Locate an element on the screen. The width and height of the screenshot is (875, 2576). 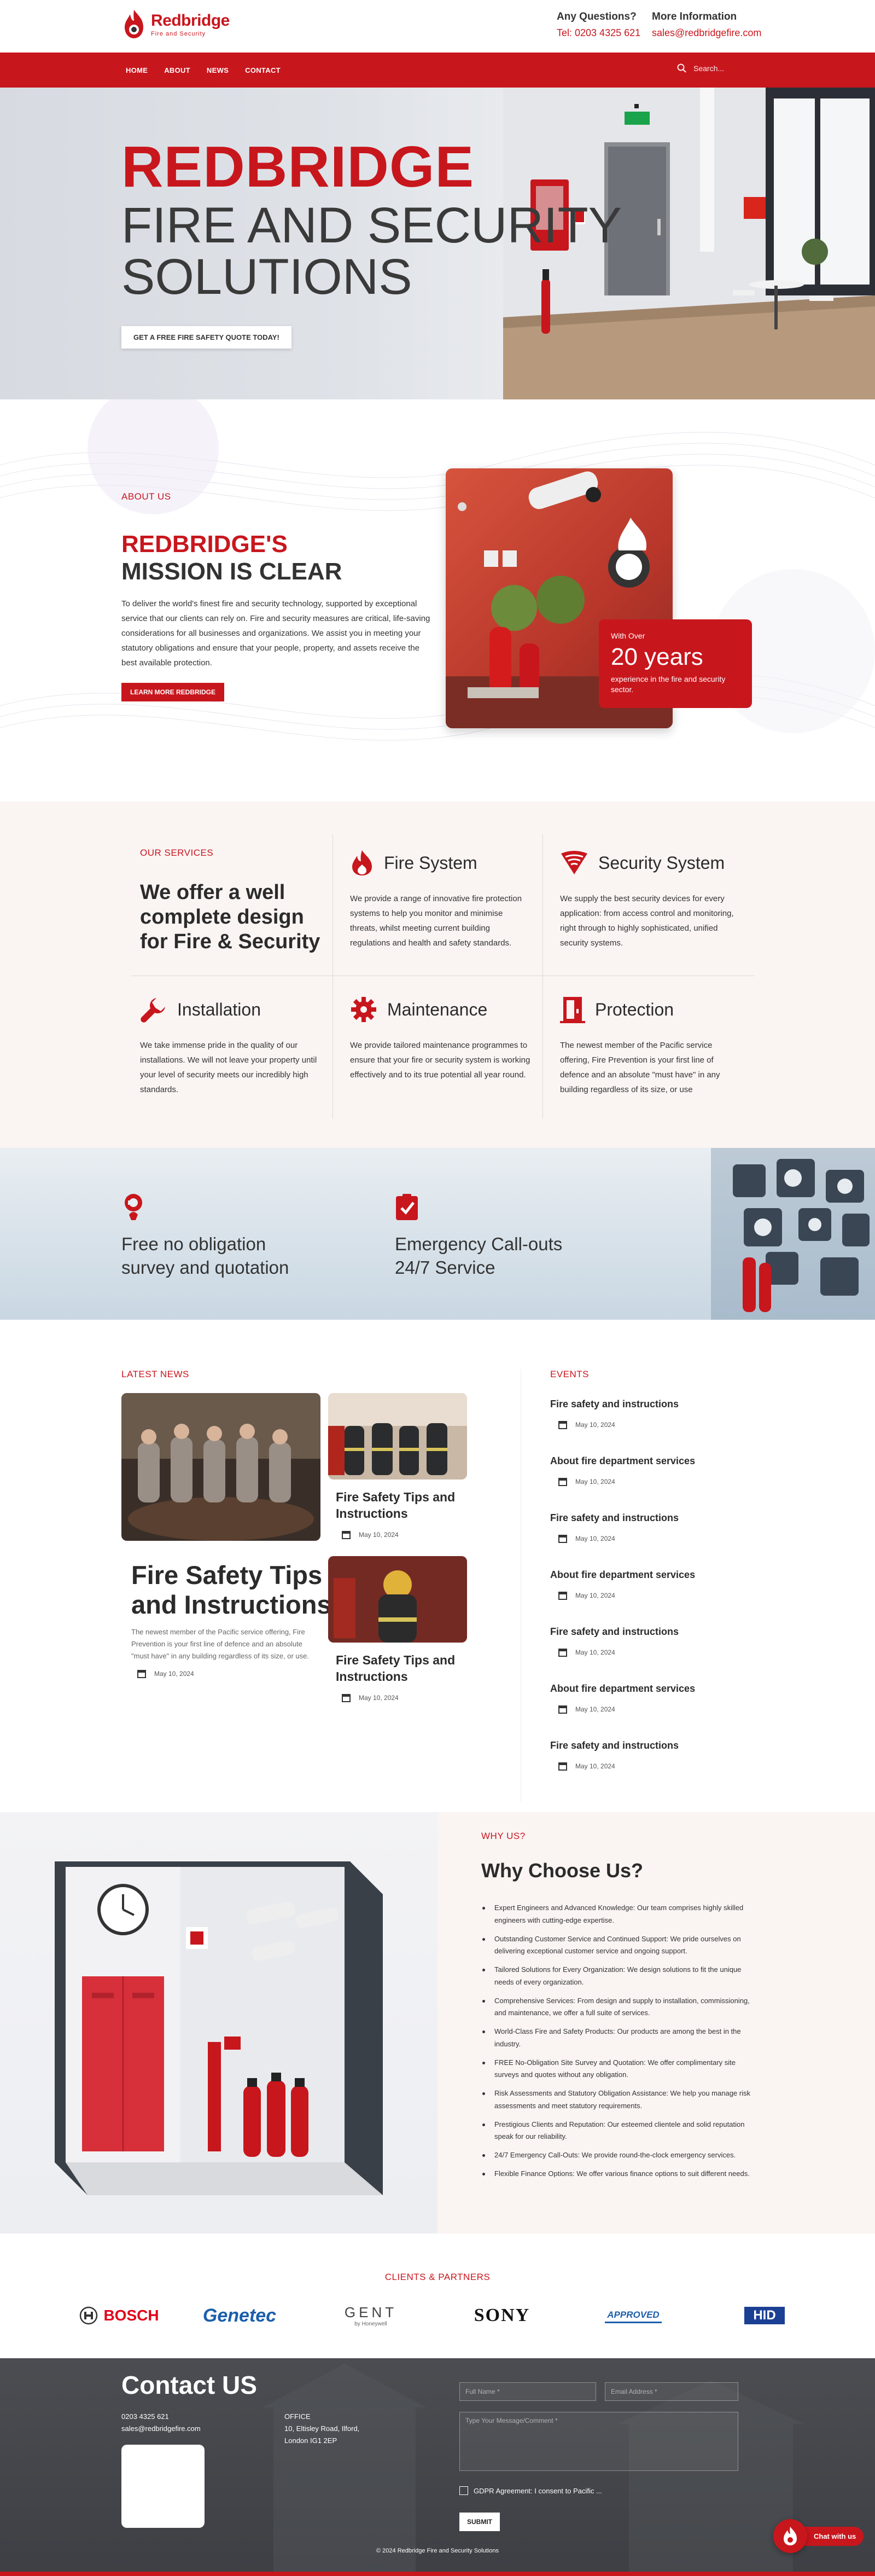
gdpr-checkbox is located at coordinates (463, 2491).